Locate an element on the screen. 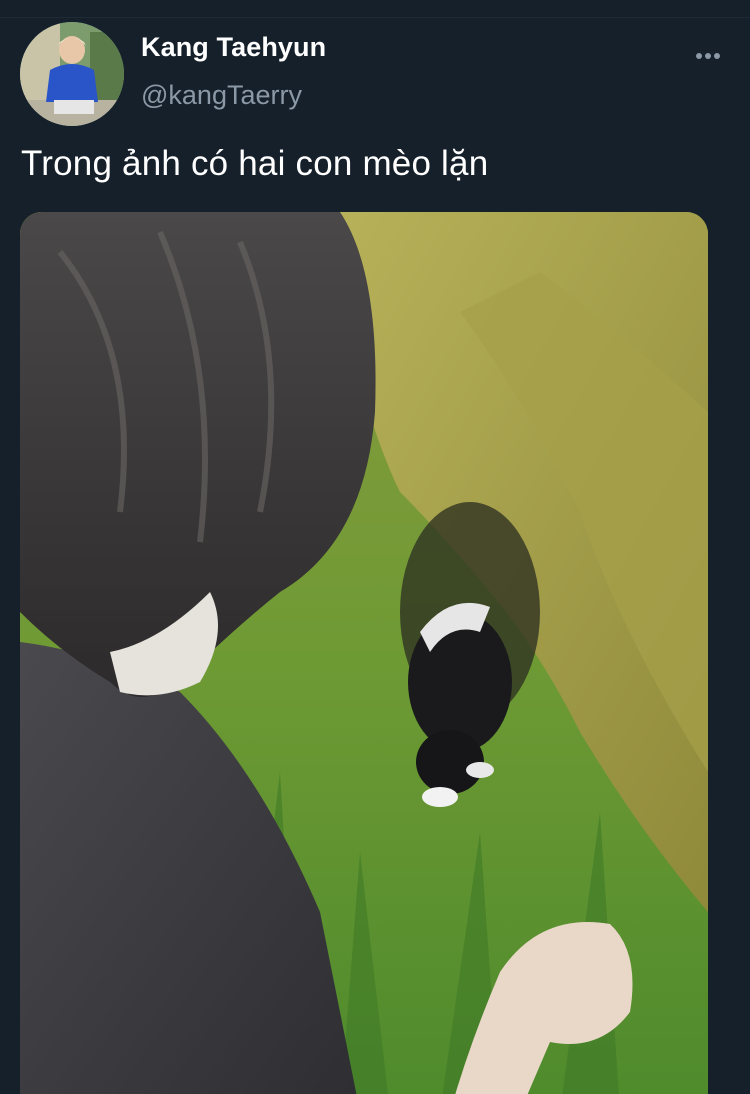 The height and width of the screenshot is (1094, 750). tweet-text: Trong ảnh có hai con mèo lặn is located at coordinates (255, 163).